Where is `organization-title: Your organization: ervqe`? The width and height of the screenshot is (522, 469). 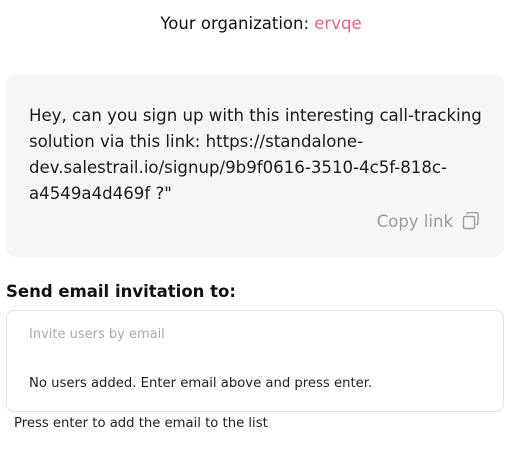
organization-title: Your organization: ervqe is located at coordinates (261, 24).